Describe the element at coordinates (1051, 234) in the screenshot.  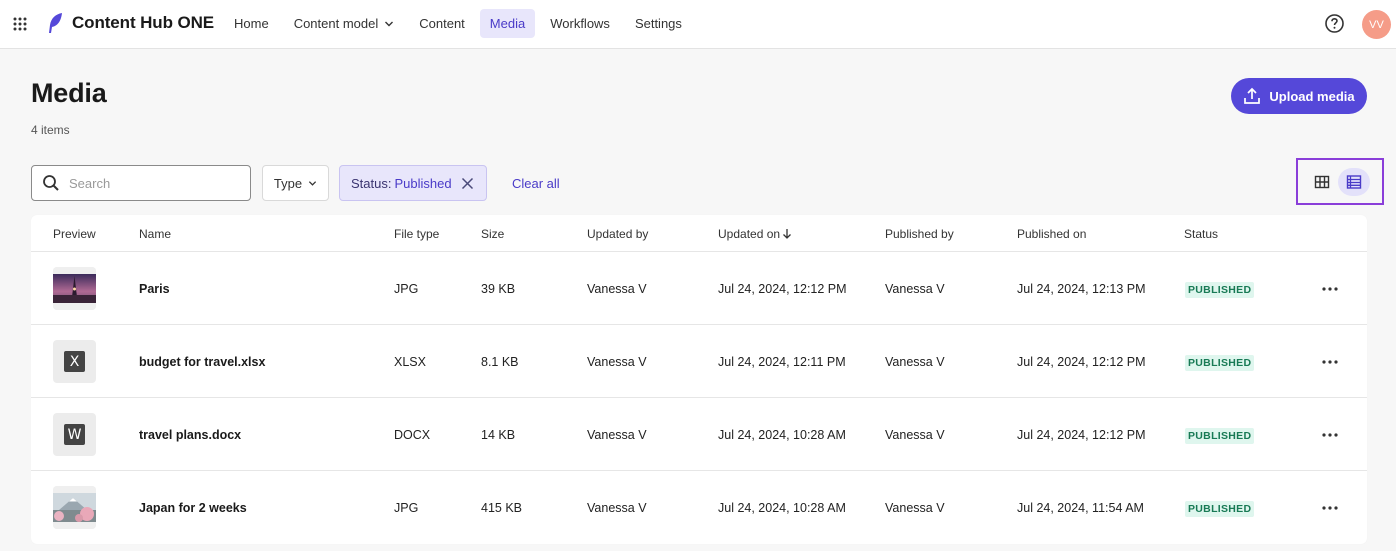
I see `col-published-on: Published on` at that location.